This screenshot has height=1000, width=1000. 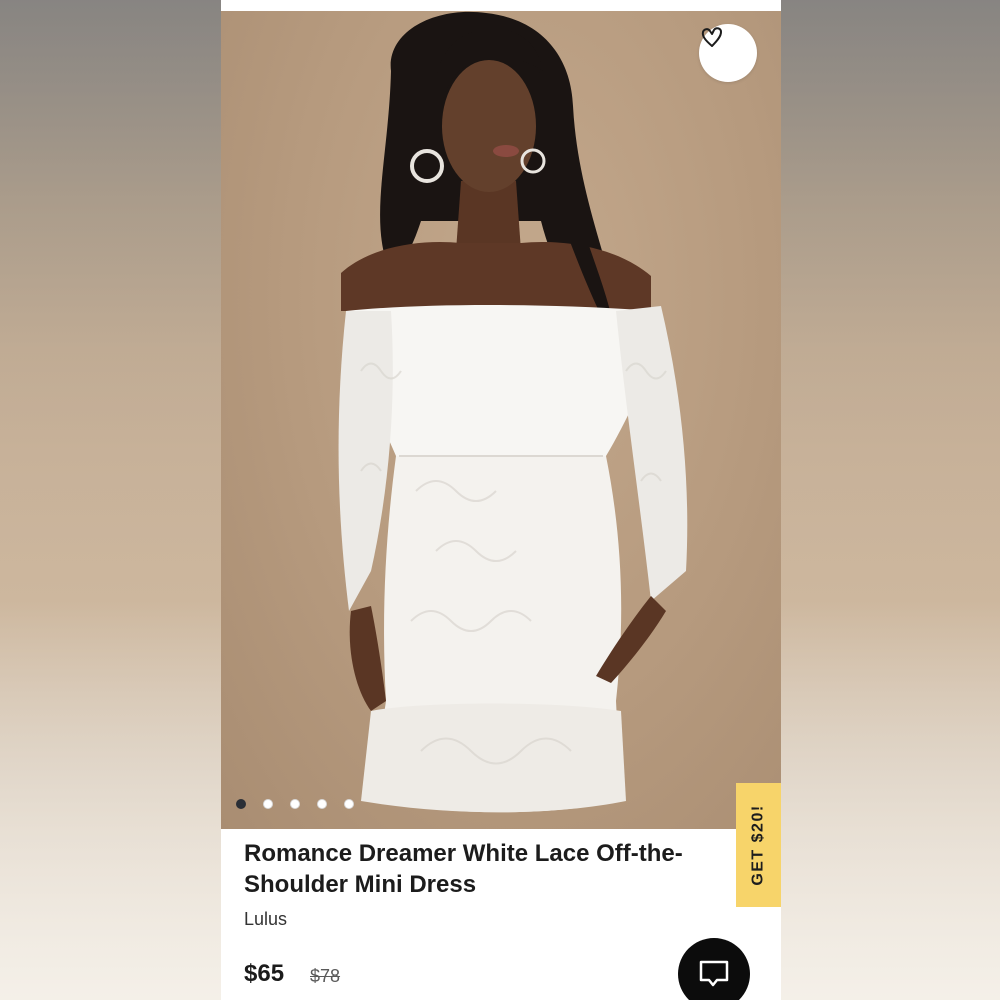 What do you see at coordinates (325, 976) in the screenshot?
I see `original-price: $78` at bounding box center [325, 976].